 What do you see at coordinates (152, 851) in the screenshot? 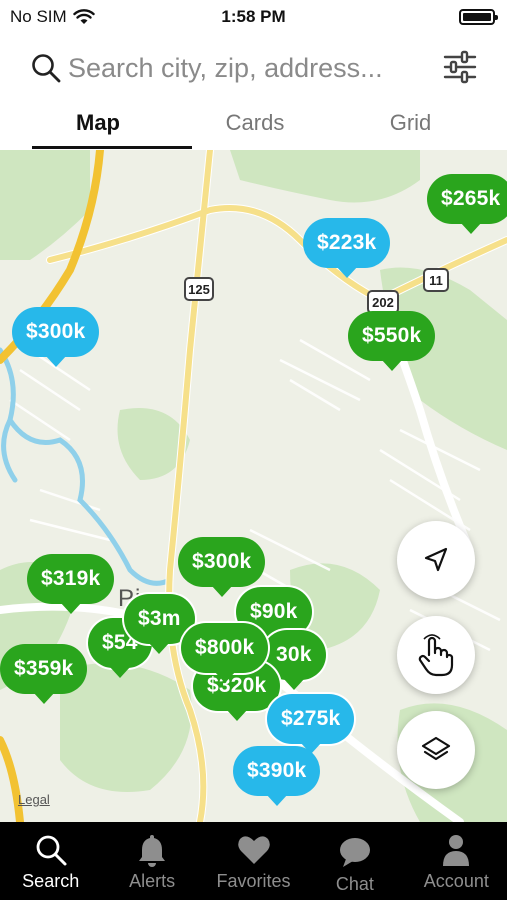
I see `bell-icon` at bounding box center [152, 851].